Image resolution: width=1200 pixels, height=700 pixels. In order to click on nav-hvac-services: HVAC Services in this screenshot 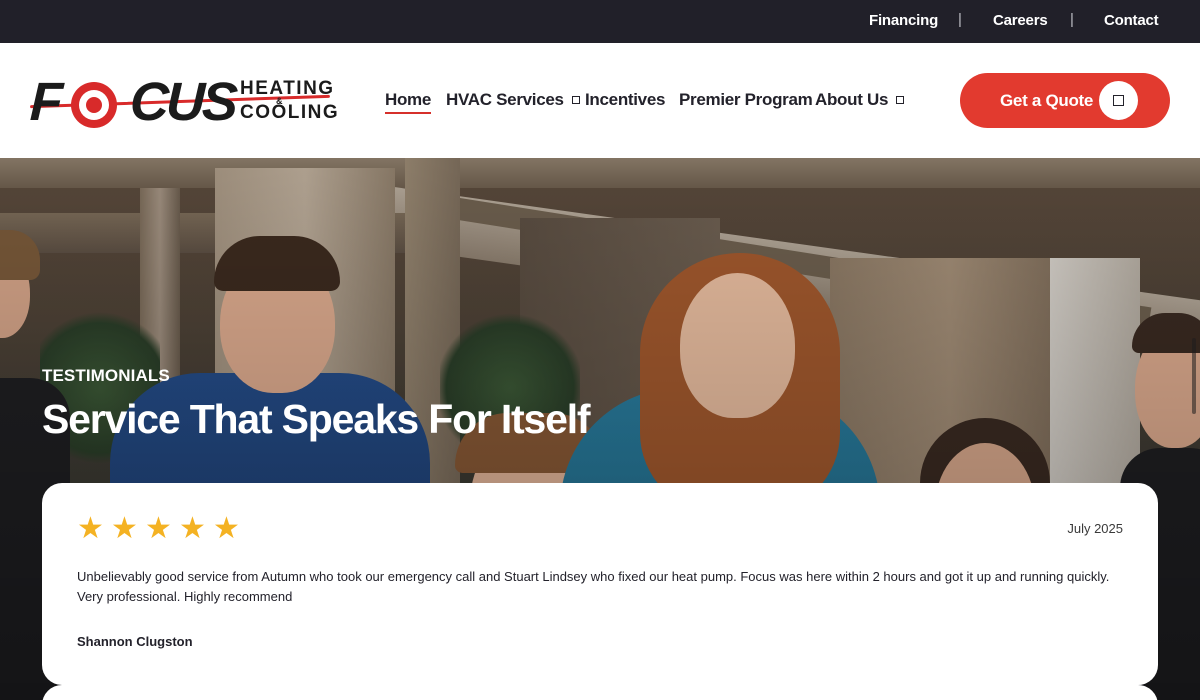, I will do `click(513, 100)`.